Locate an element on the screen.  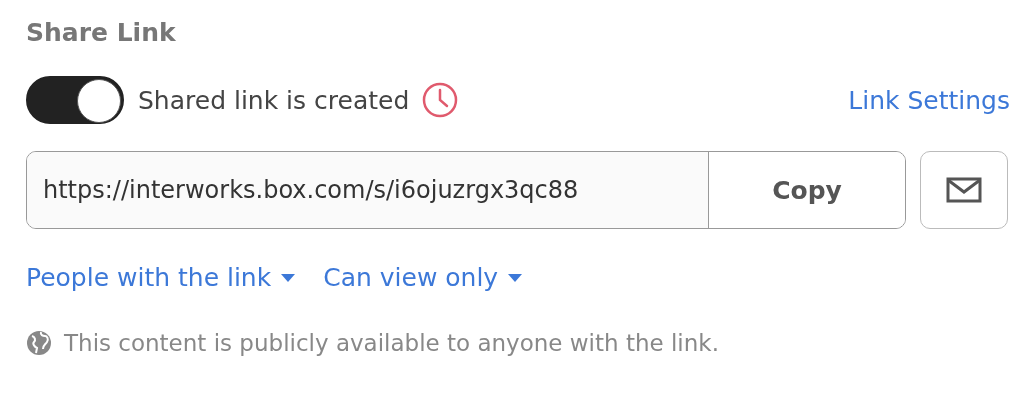
dropdown: People with the link is located at coordinates (161, 277).